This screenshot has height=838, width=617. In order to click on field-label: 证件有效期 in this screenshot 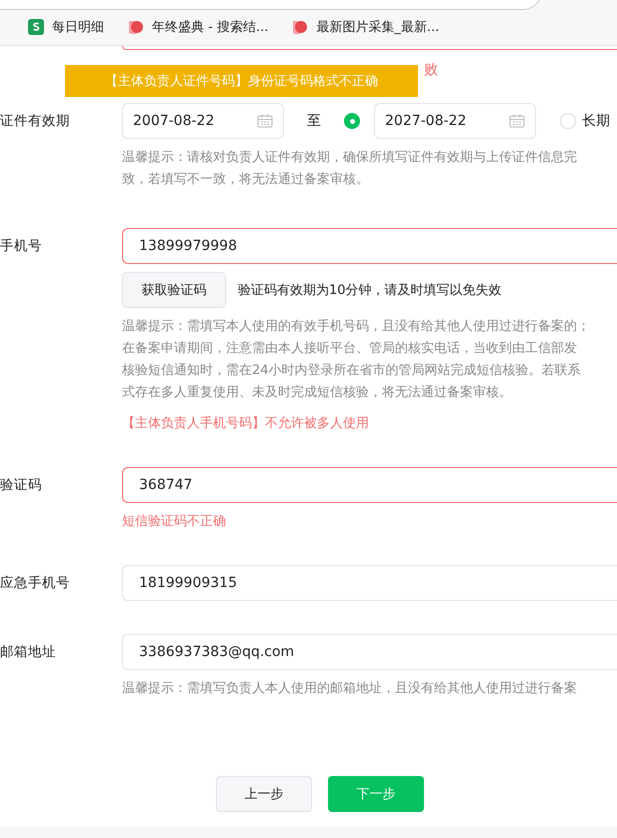, I will do `click(35, 121)`.